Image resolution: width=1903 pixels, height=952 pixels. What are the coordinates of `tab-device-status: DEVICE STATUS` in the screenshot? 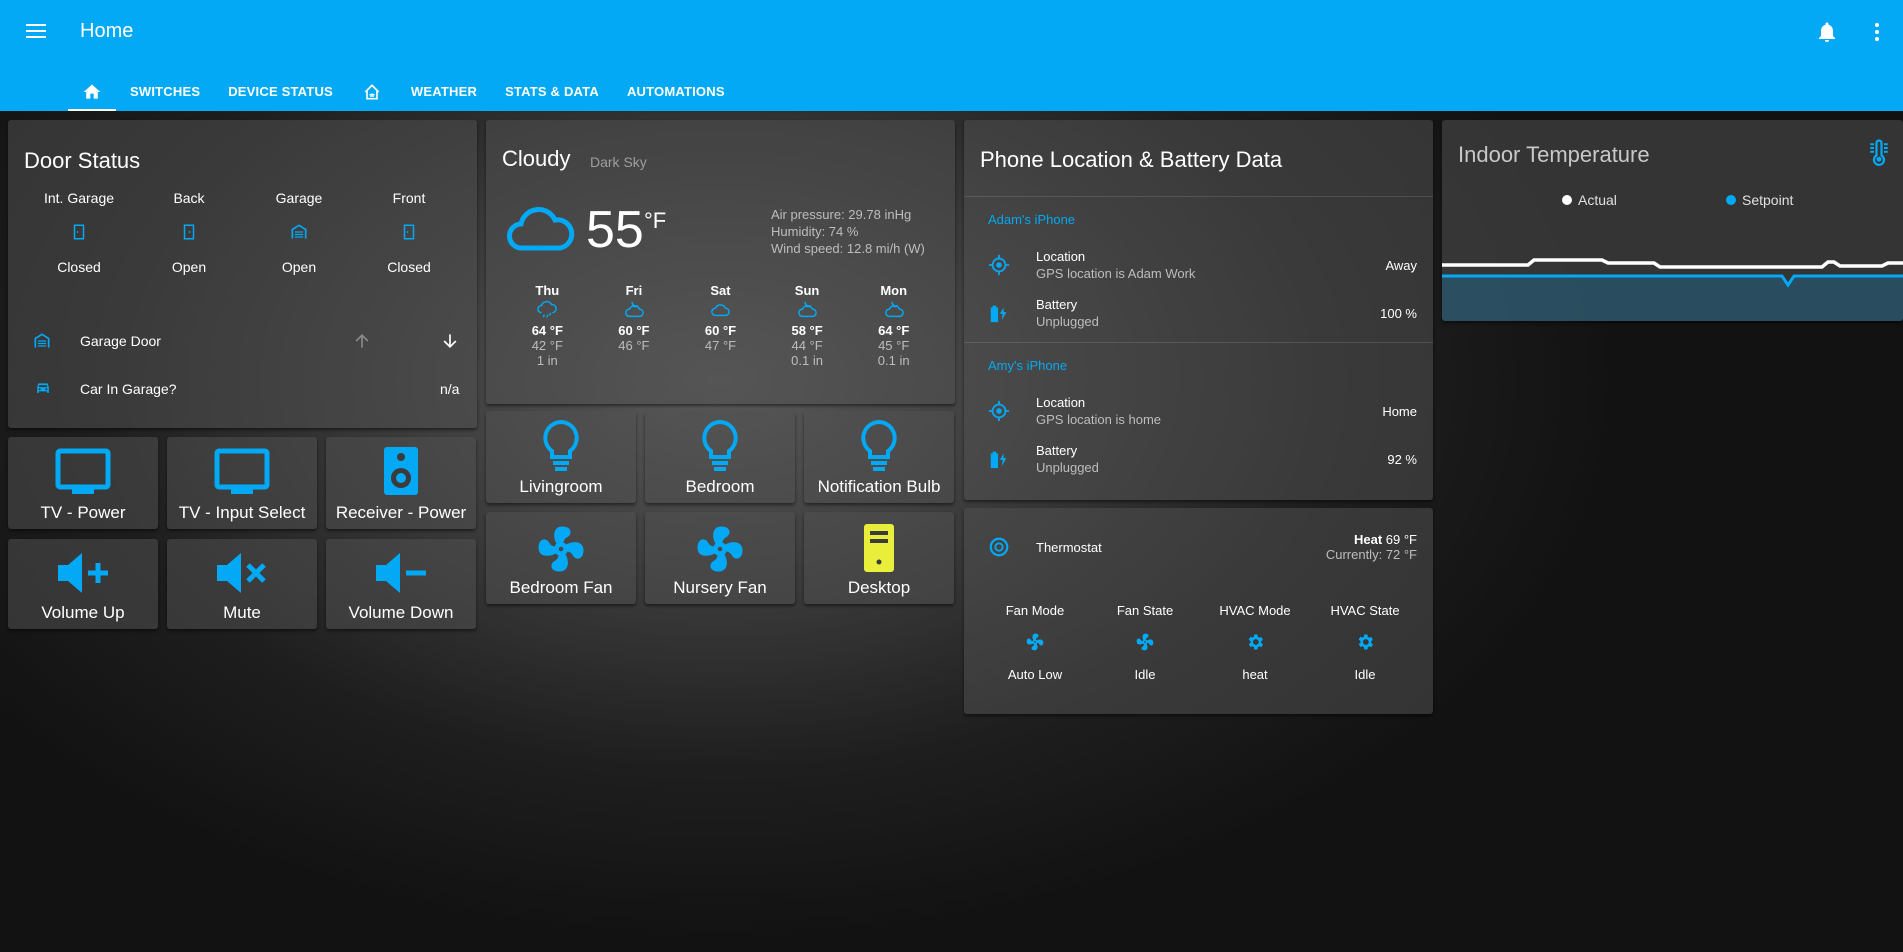 It's located at (280, 91).